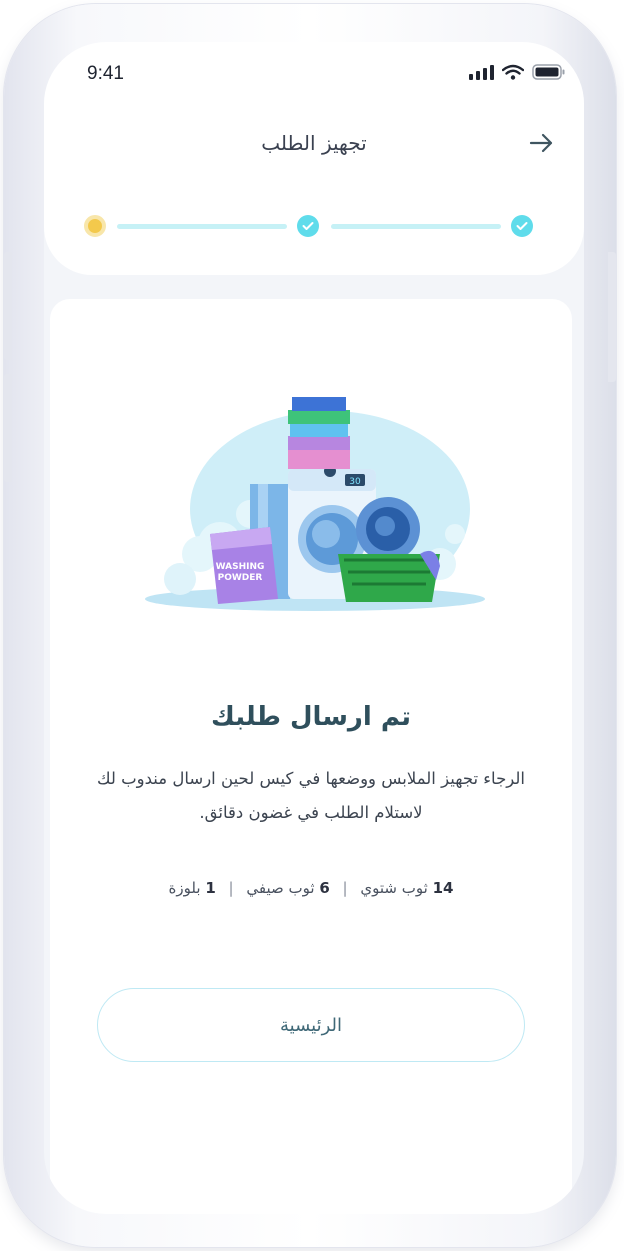 This screenshot has width=624, height=1251. I want to click on summary-item: 14 ثوب شتوي, so click(407, 888).